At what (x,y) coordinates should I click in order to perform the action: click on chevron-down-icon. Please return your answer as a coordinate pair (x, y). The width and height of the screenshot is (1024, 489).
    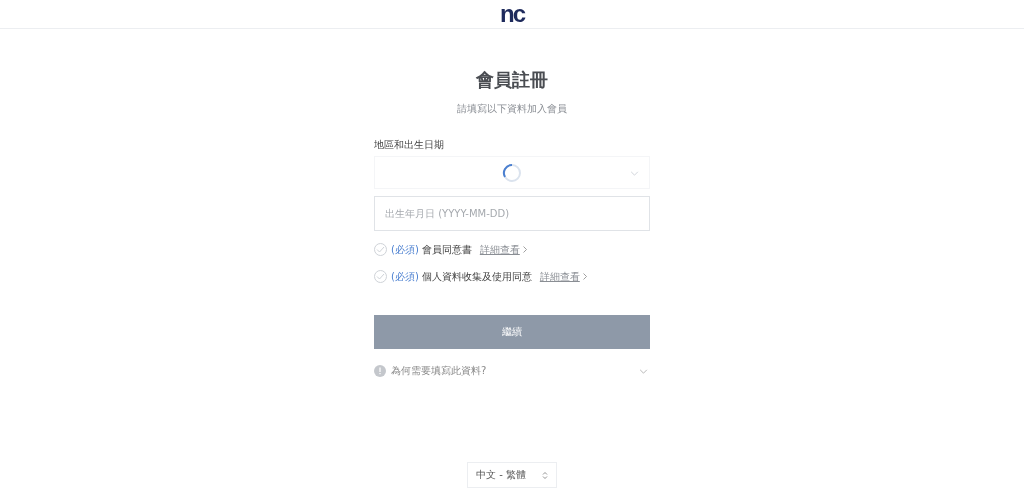
    Looking at the image, I should click on (634, 173).